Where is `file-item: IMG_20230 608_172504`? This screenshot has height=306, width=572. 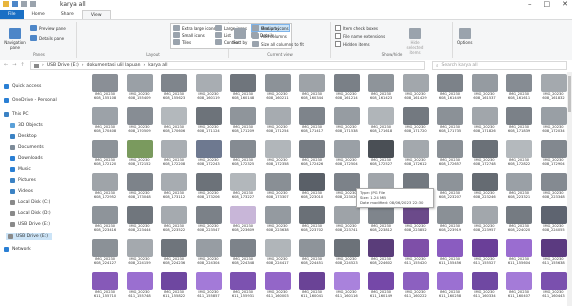
file-item: IMG_20230 608_172504 is located at coordinates (347, 153).